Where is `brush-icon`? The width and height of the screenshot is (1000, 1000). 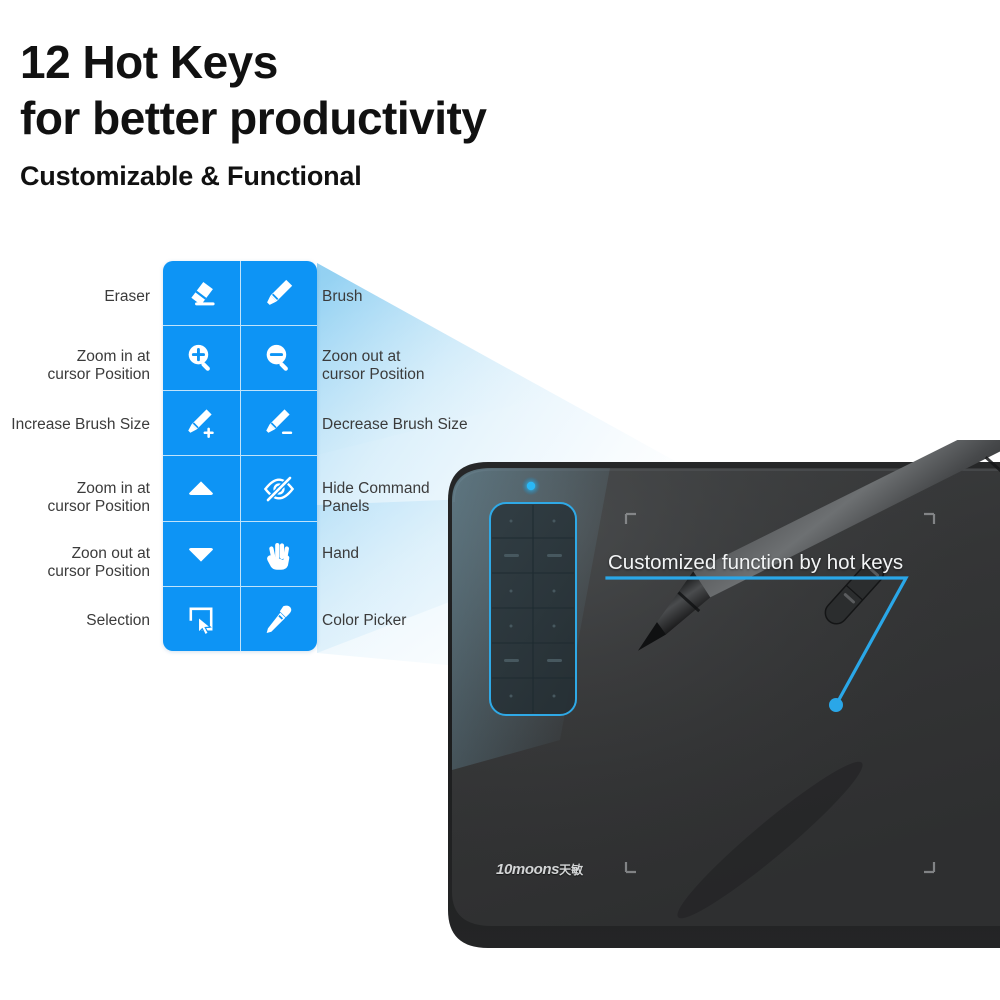 brush-icon is located at coordinates (279, 292).